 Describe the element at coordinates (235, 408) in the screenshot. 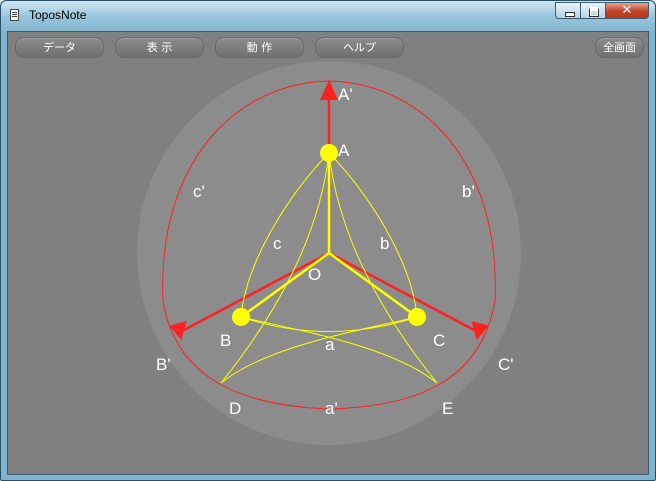

I see `label-d: D` at that location.